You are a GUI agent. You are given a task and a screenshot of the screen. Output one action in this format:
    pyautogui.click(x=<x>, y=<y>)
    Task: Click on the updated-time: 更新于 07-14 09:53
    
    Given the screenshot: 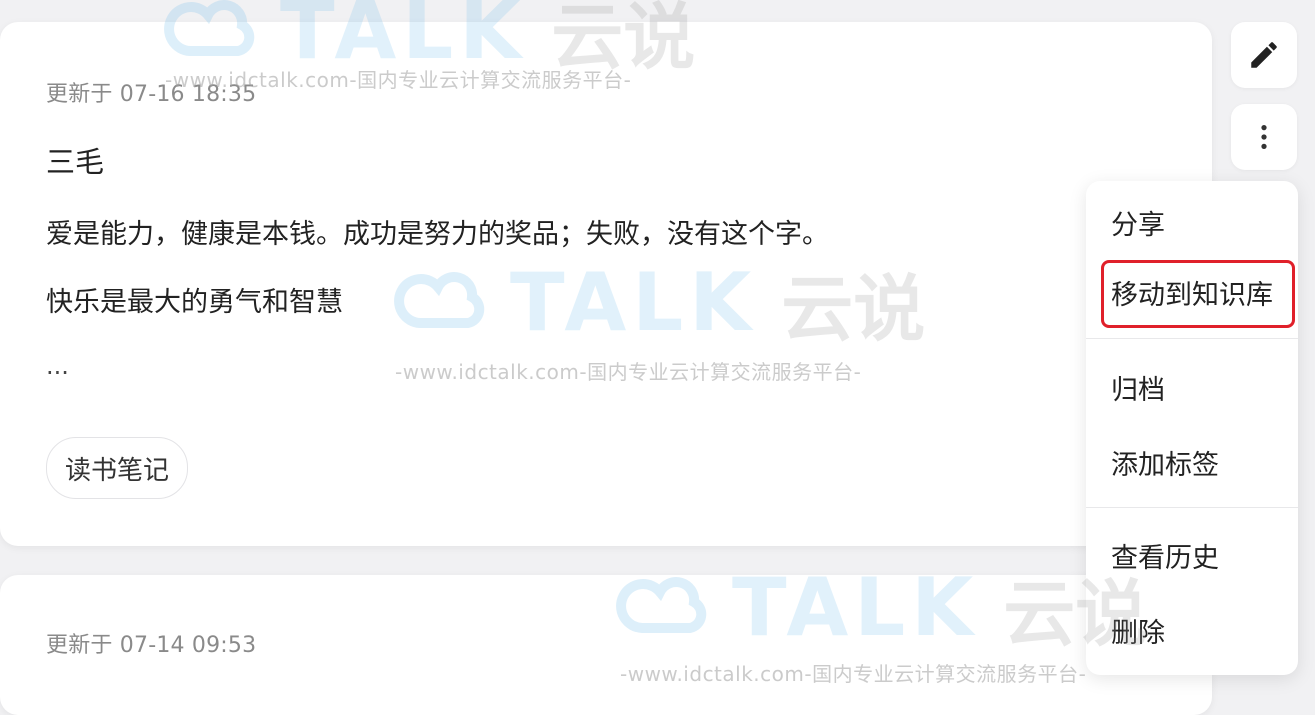 What is the action you would take?
    pyautogui.click(x=151, y=645)
    